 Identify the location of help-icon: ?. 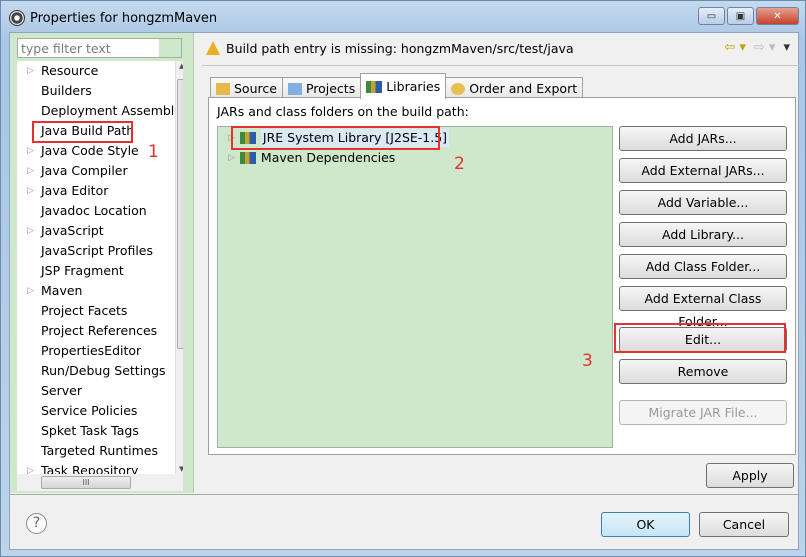
(36, 523).